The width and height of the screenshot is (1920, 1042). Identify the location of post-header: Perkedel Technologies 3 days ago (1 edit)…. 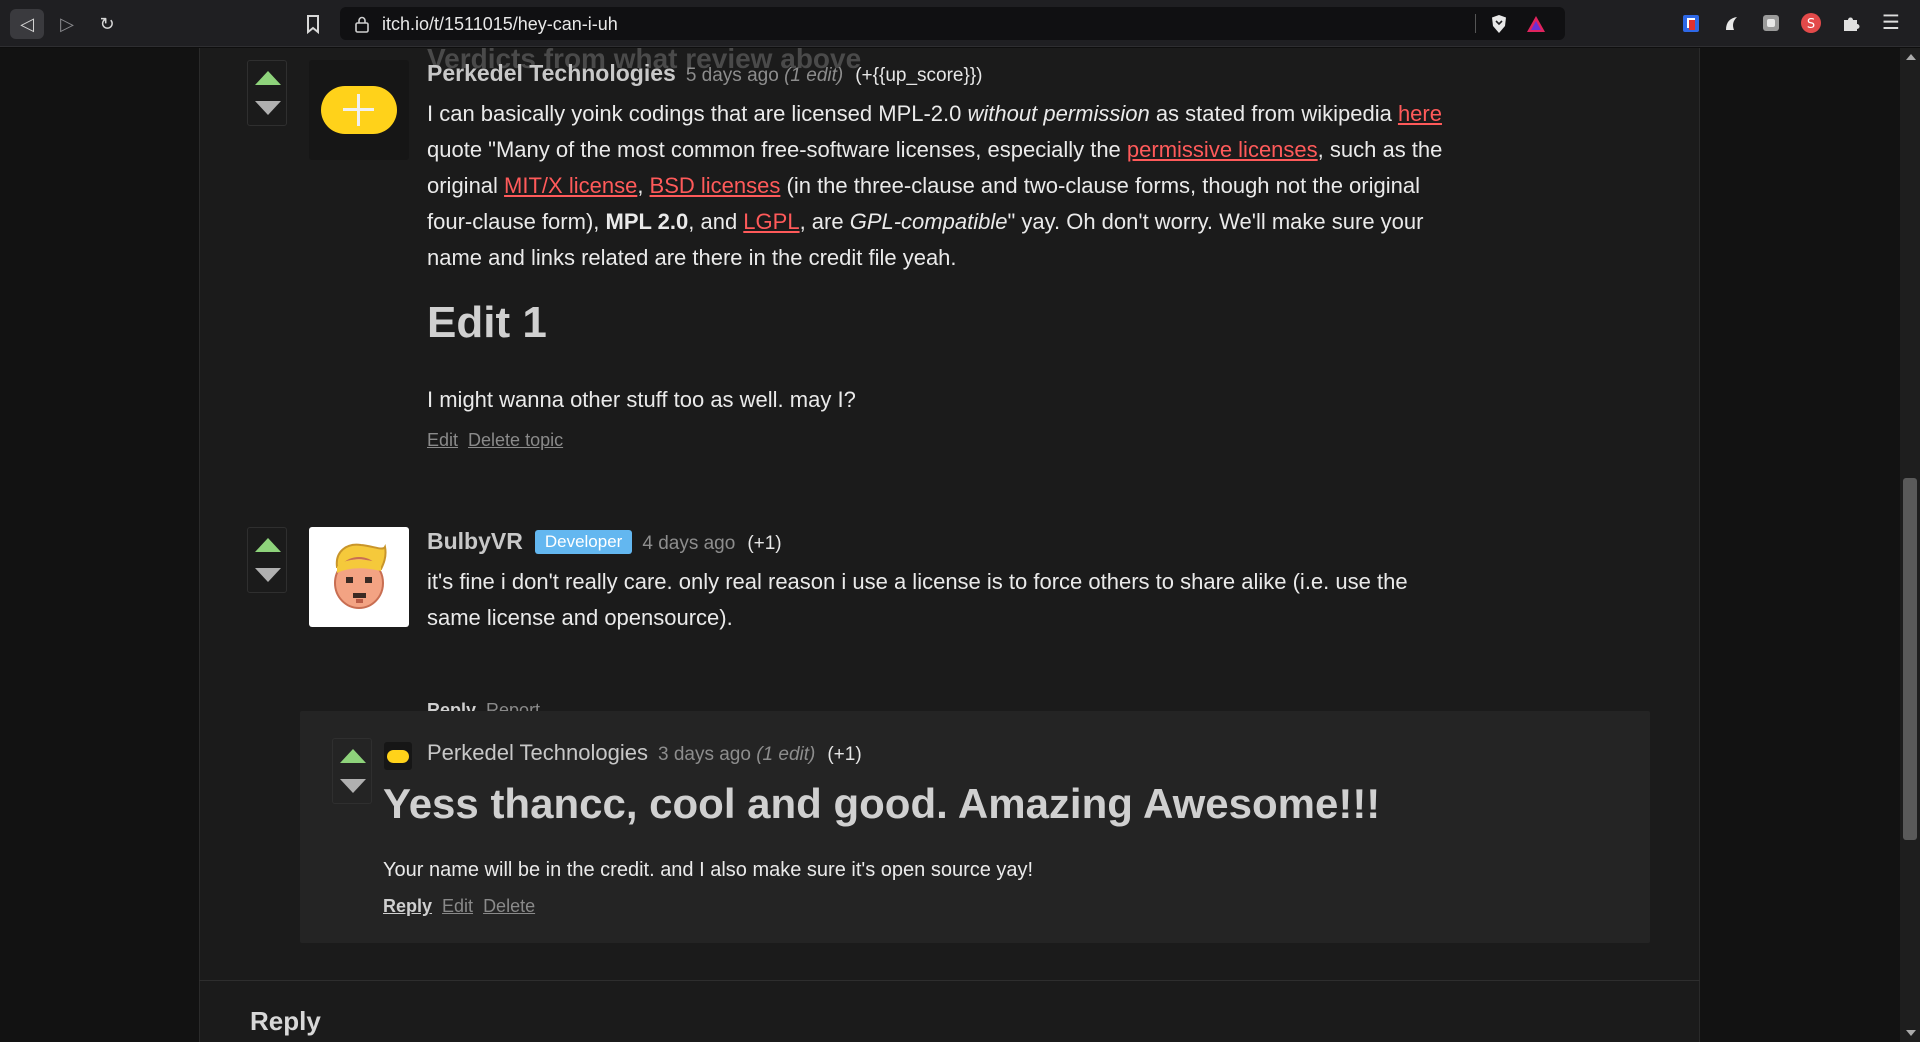
(644, 753).